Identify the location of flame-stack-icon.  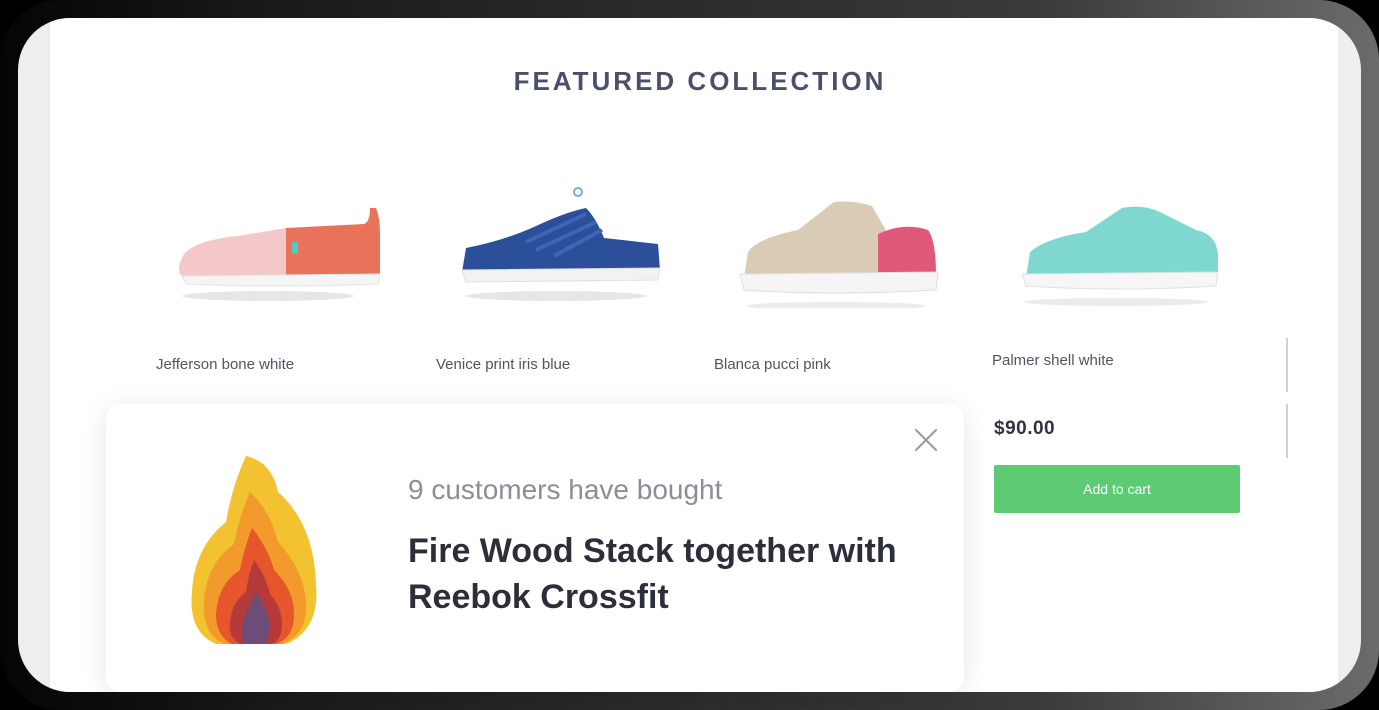
(254, 550).